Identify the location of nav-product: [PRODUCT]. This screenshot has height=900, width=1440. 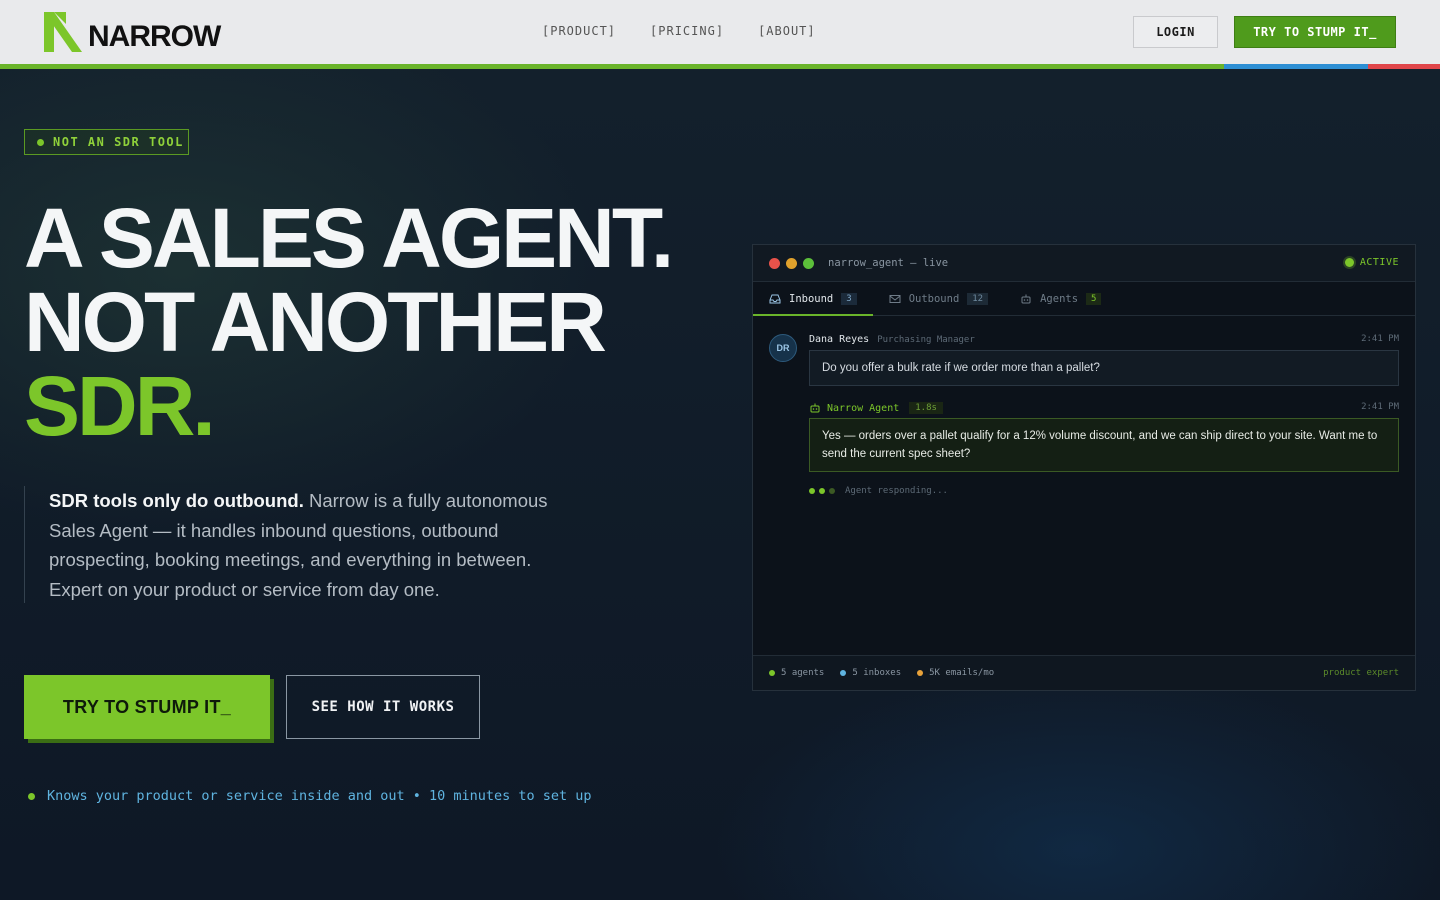
(579, 31).